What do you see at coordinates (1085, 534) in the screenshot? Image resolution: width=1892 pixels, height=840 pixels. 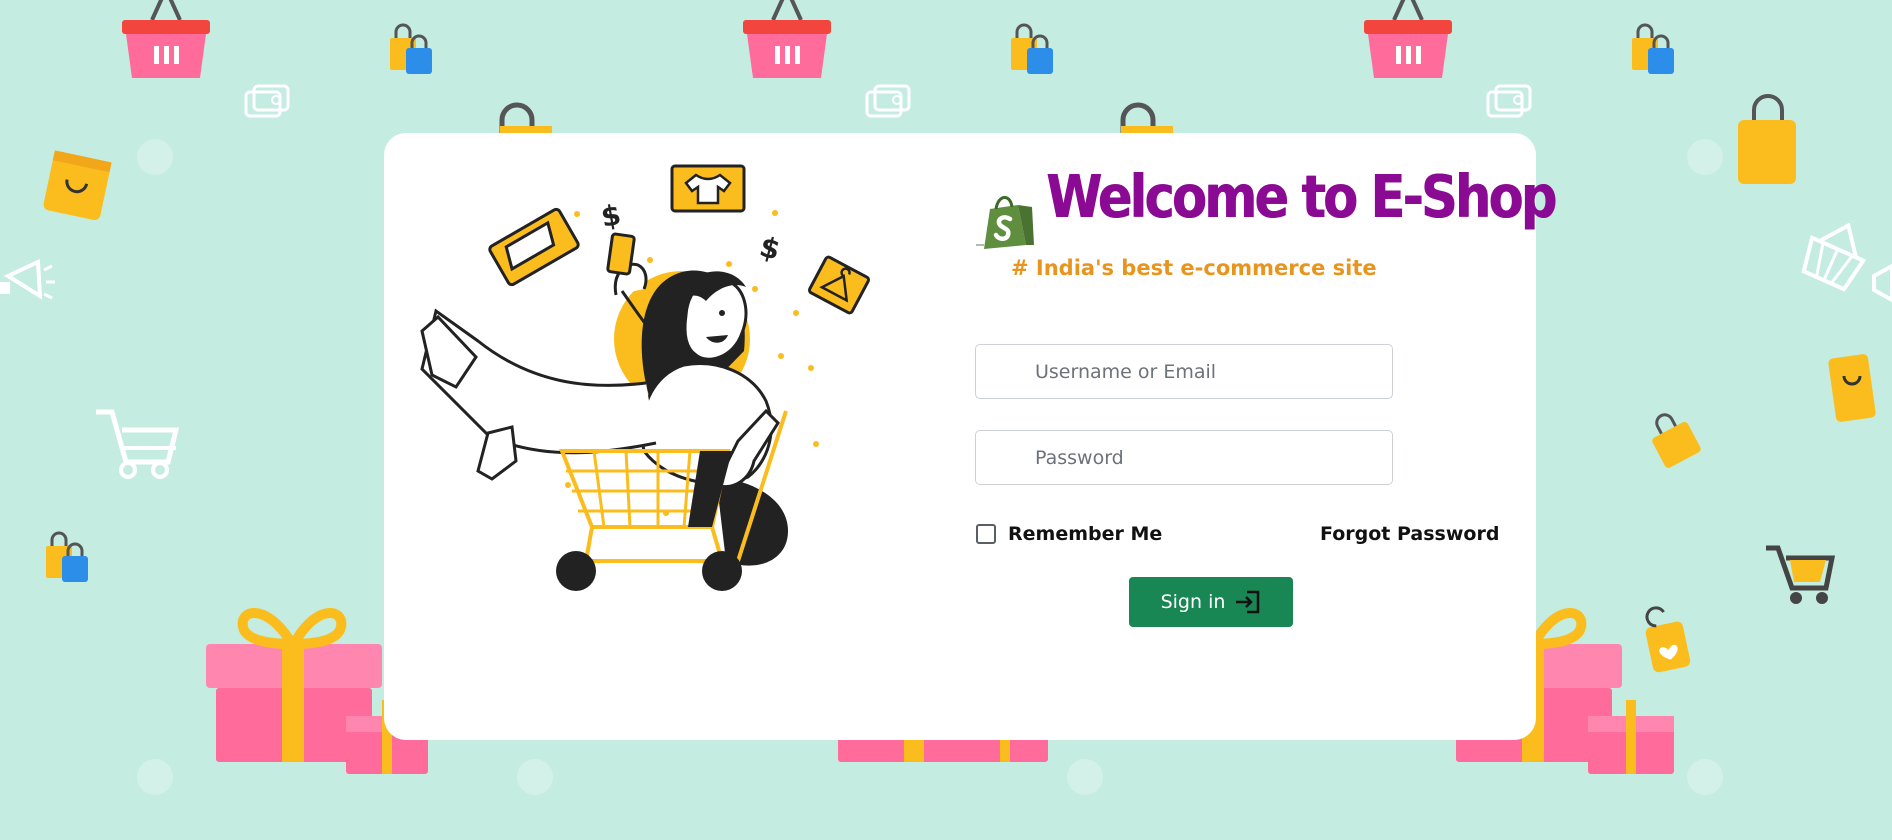 I see `remember-me-label: Remember Me` at bounding box center [1085, 534].